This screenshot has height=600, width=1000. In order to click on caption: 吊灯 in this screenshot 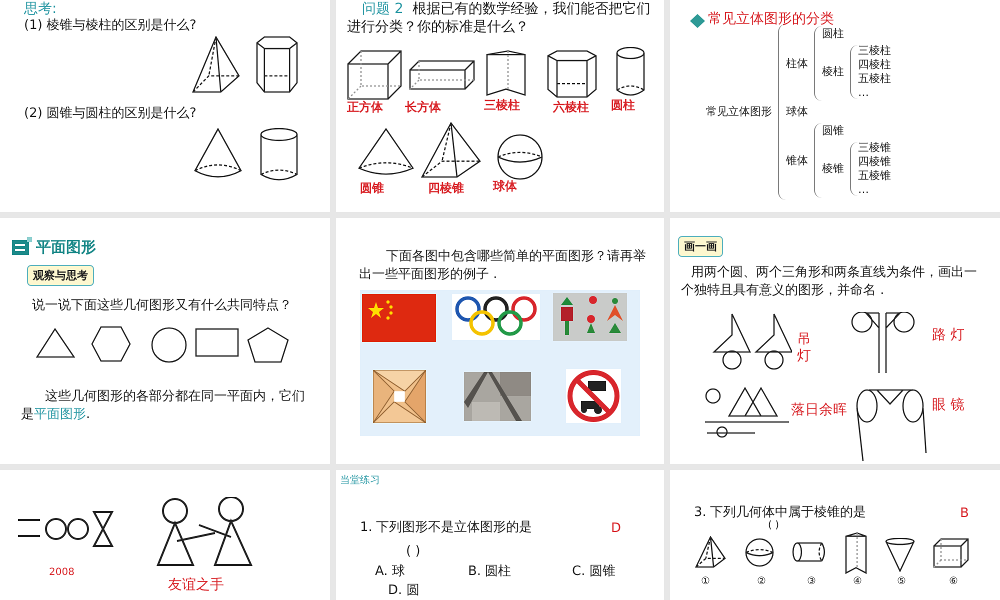, I will do `click(804, 348)`.